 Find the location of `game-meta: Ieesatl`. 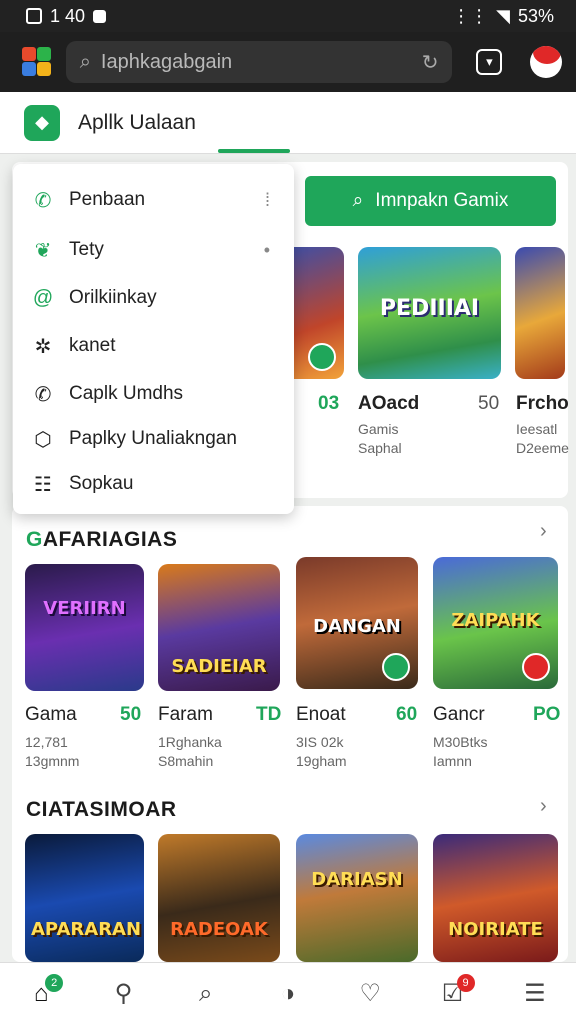

game-meta: Ieesatl is located at coordinates (537, 429).